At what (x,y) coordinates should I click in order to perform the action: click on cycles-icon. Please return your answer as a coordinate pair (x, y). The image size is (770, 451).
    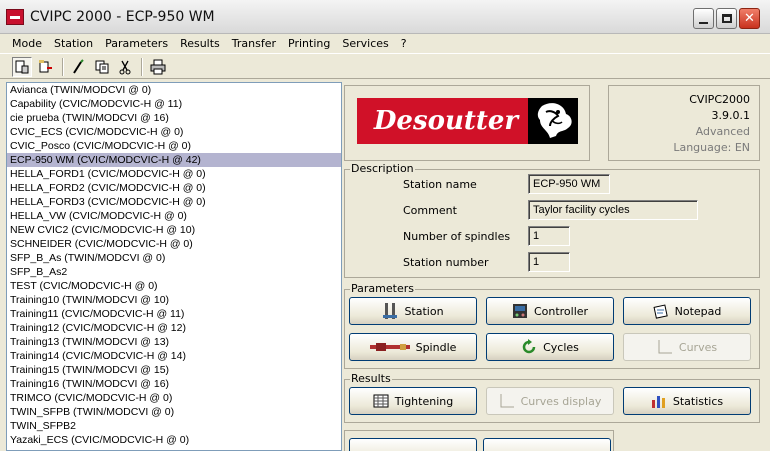
    Looking at the image, I should click on (529, 346).